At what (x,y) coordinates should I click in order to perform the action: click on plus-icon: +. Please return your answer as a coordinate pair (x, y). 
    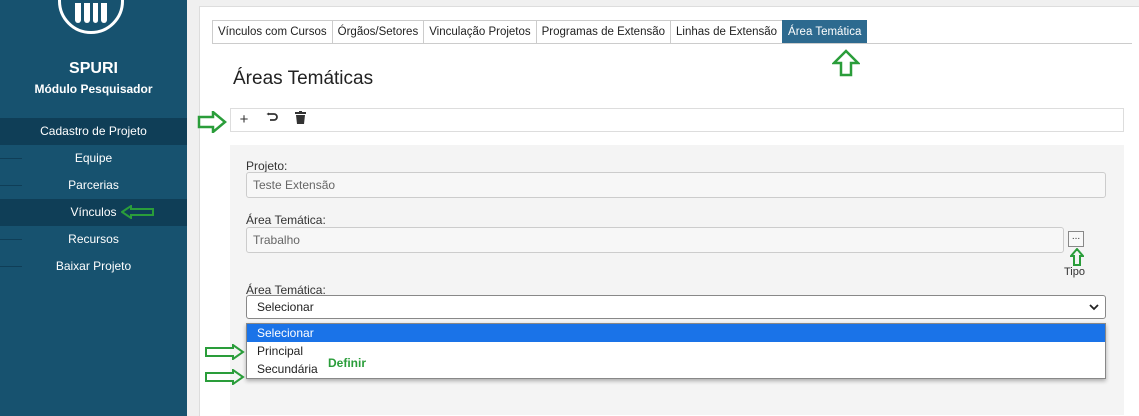
    Looking at the image, I should click on (244, 120).